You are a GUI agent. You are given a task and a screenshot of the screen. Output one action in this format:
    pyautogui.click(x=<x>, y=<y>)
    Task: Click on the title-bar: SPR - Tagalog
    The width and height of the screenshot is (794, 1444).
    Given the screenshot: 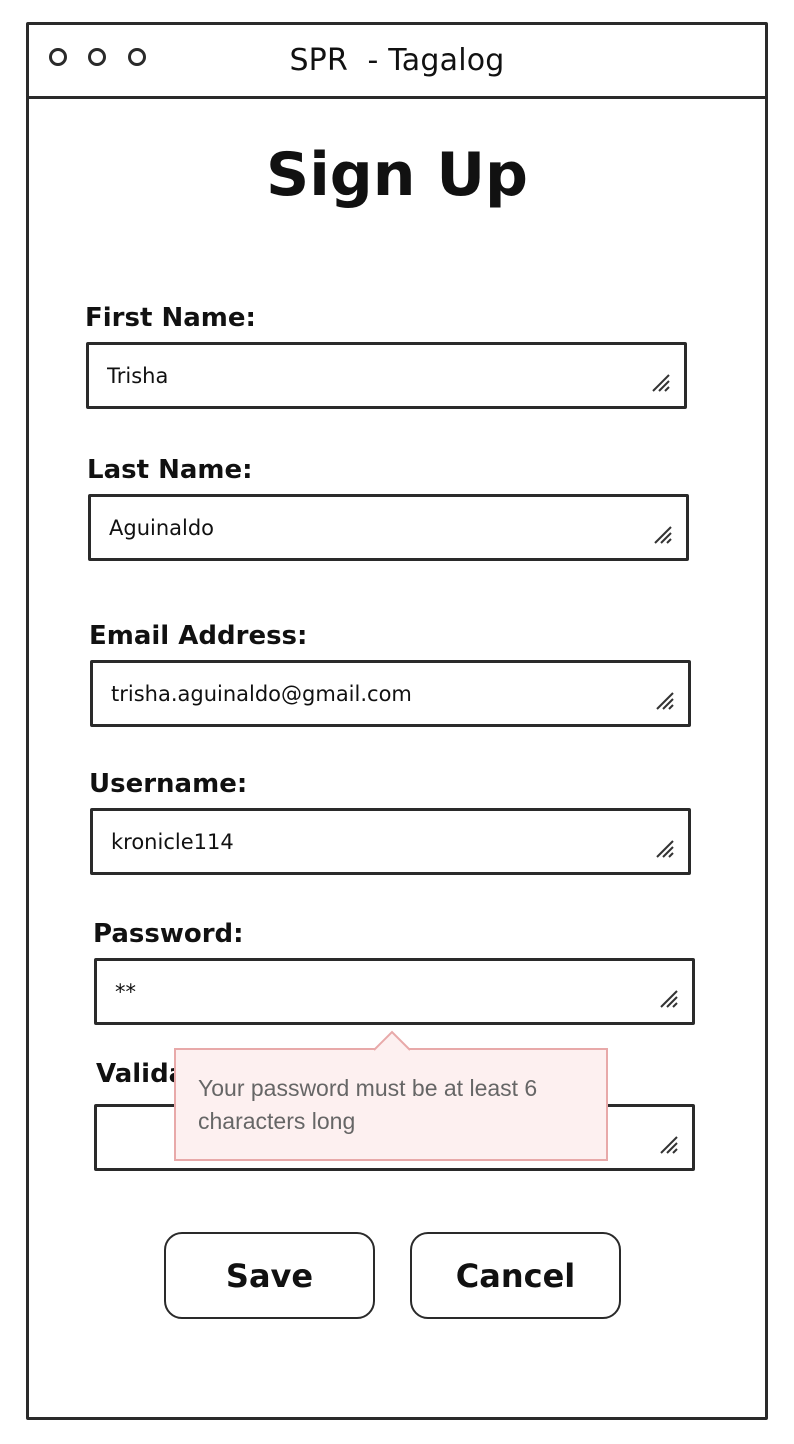 What is the action you would take?
    pyautogui.click(x=397, y=62)
    